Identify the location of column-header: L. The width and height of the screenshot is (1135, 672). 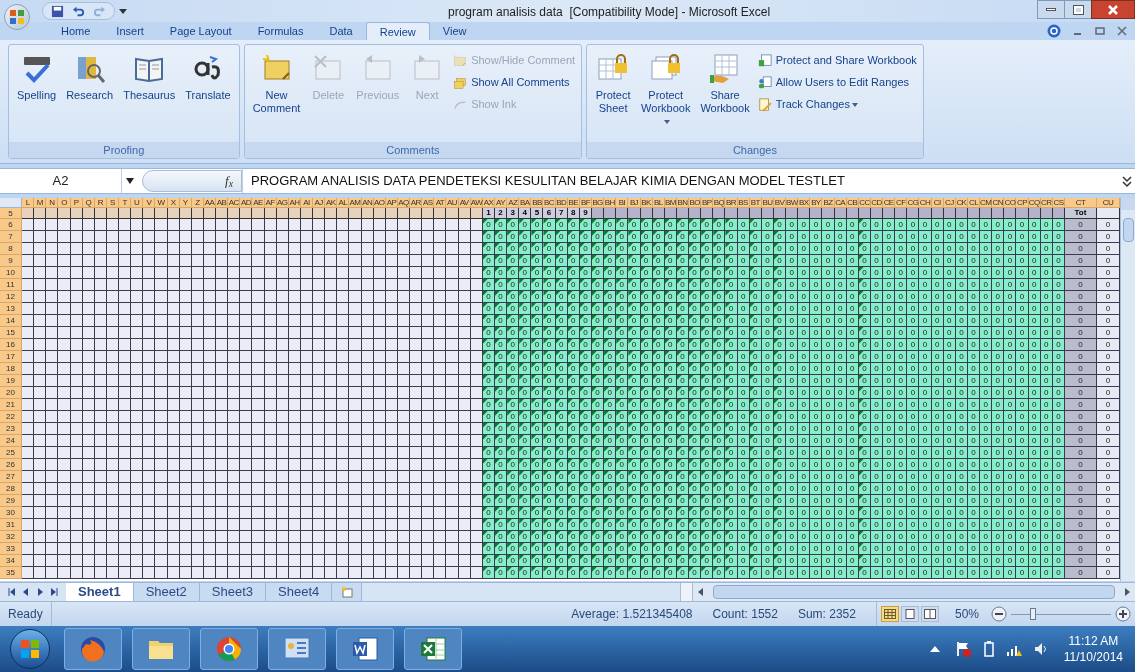
(28, 202).